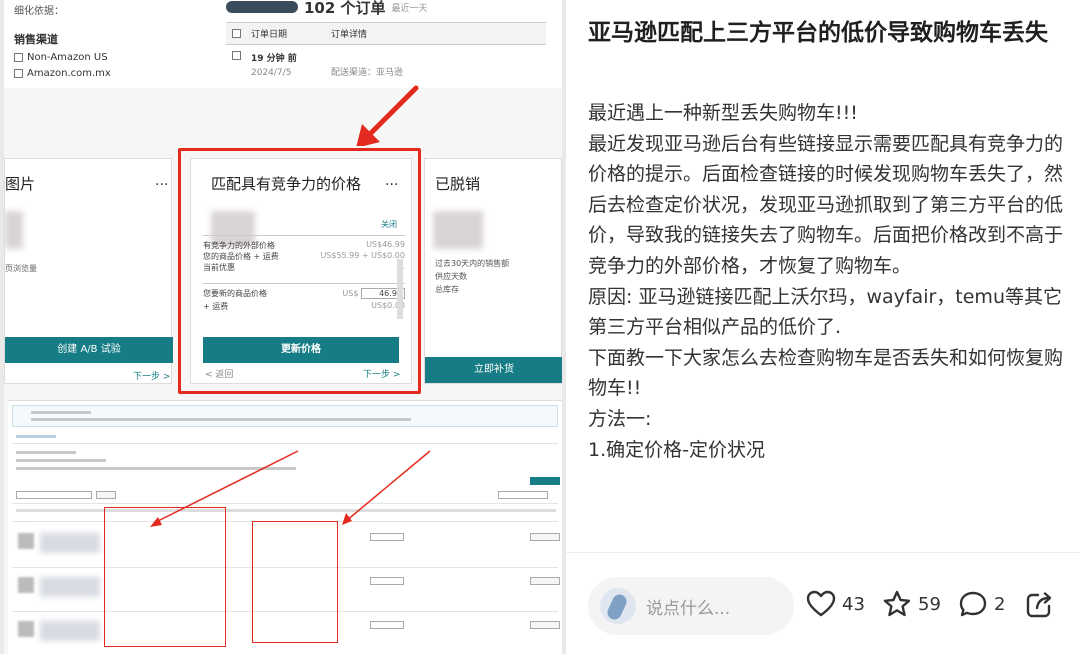 The height and width of the screenshot is (654, 1080). What do you see at coordinates (106, 495) in the screenshot?
I see `table-search-button` at bounding box center [106, 495].